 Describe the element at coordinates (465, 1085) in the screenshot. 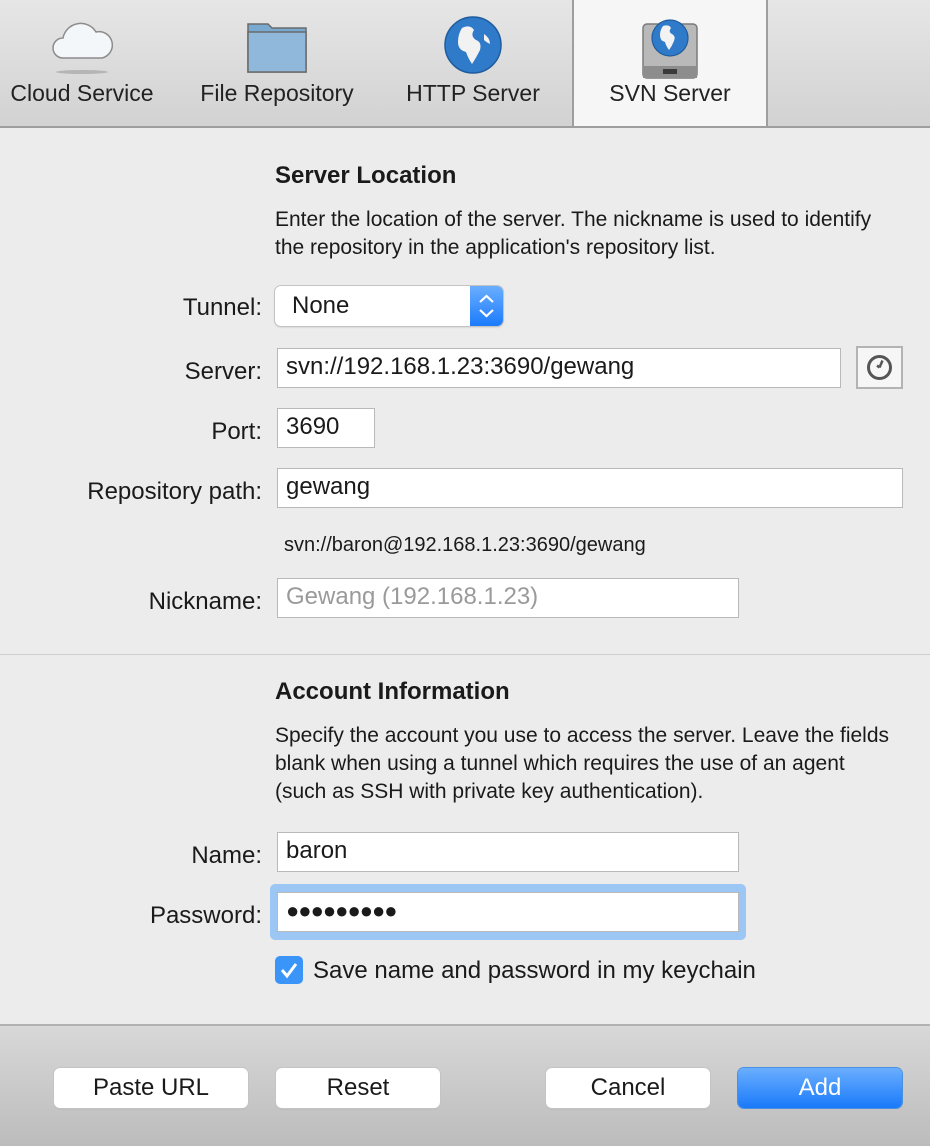

I see `footer-bar: Paste URL Reset Cancel Add` at that location.